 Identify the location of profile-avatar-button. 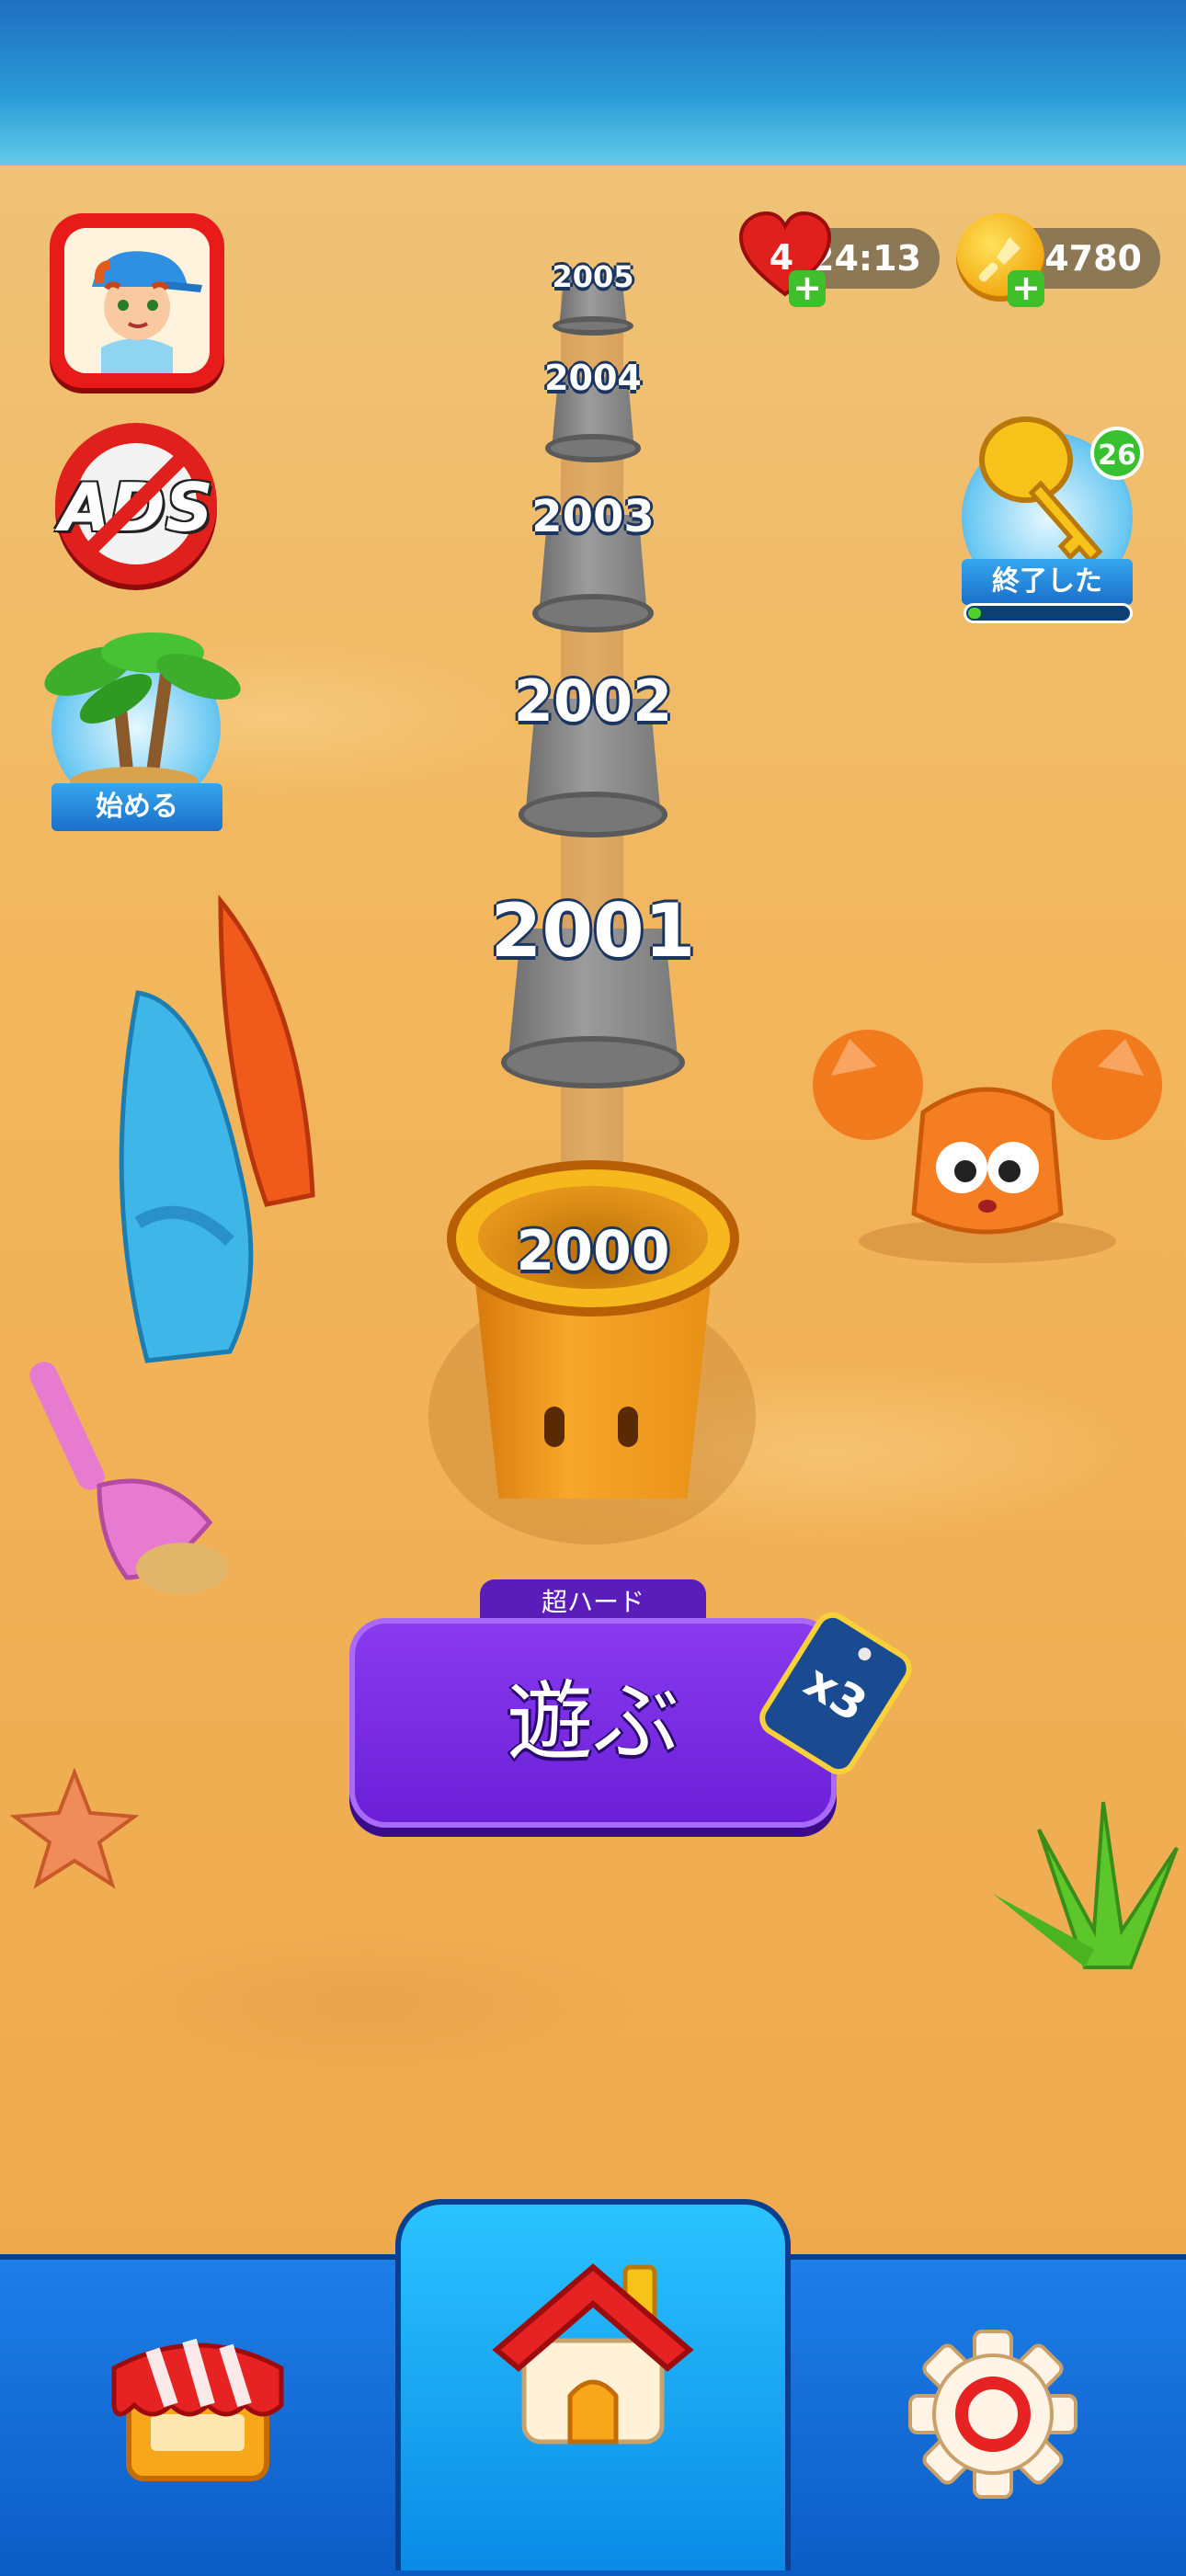
(137, 300).